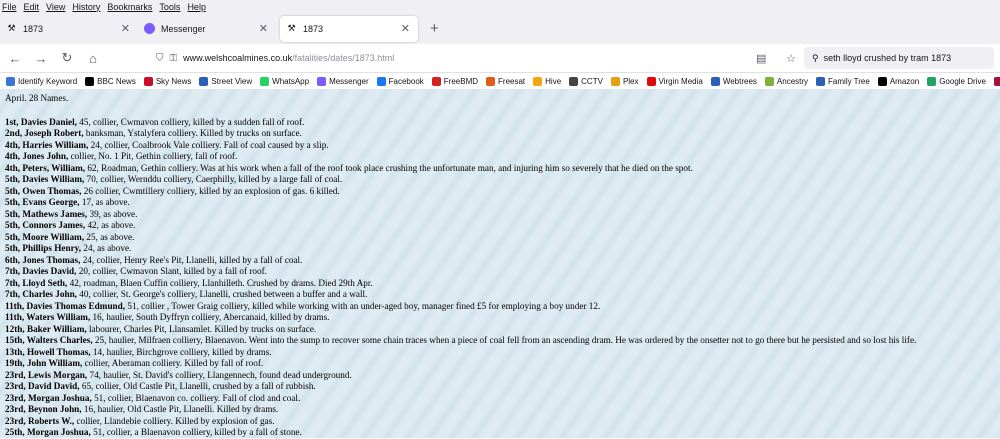 The image size is (1000, 439). What do you see at coordinates (110, 81) in the screenshot?
I see `bookmark-item: BBC News` at bounding box center [110, 81].